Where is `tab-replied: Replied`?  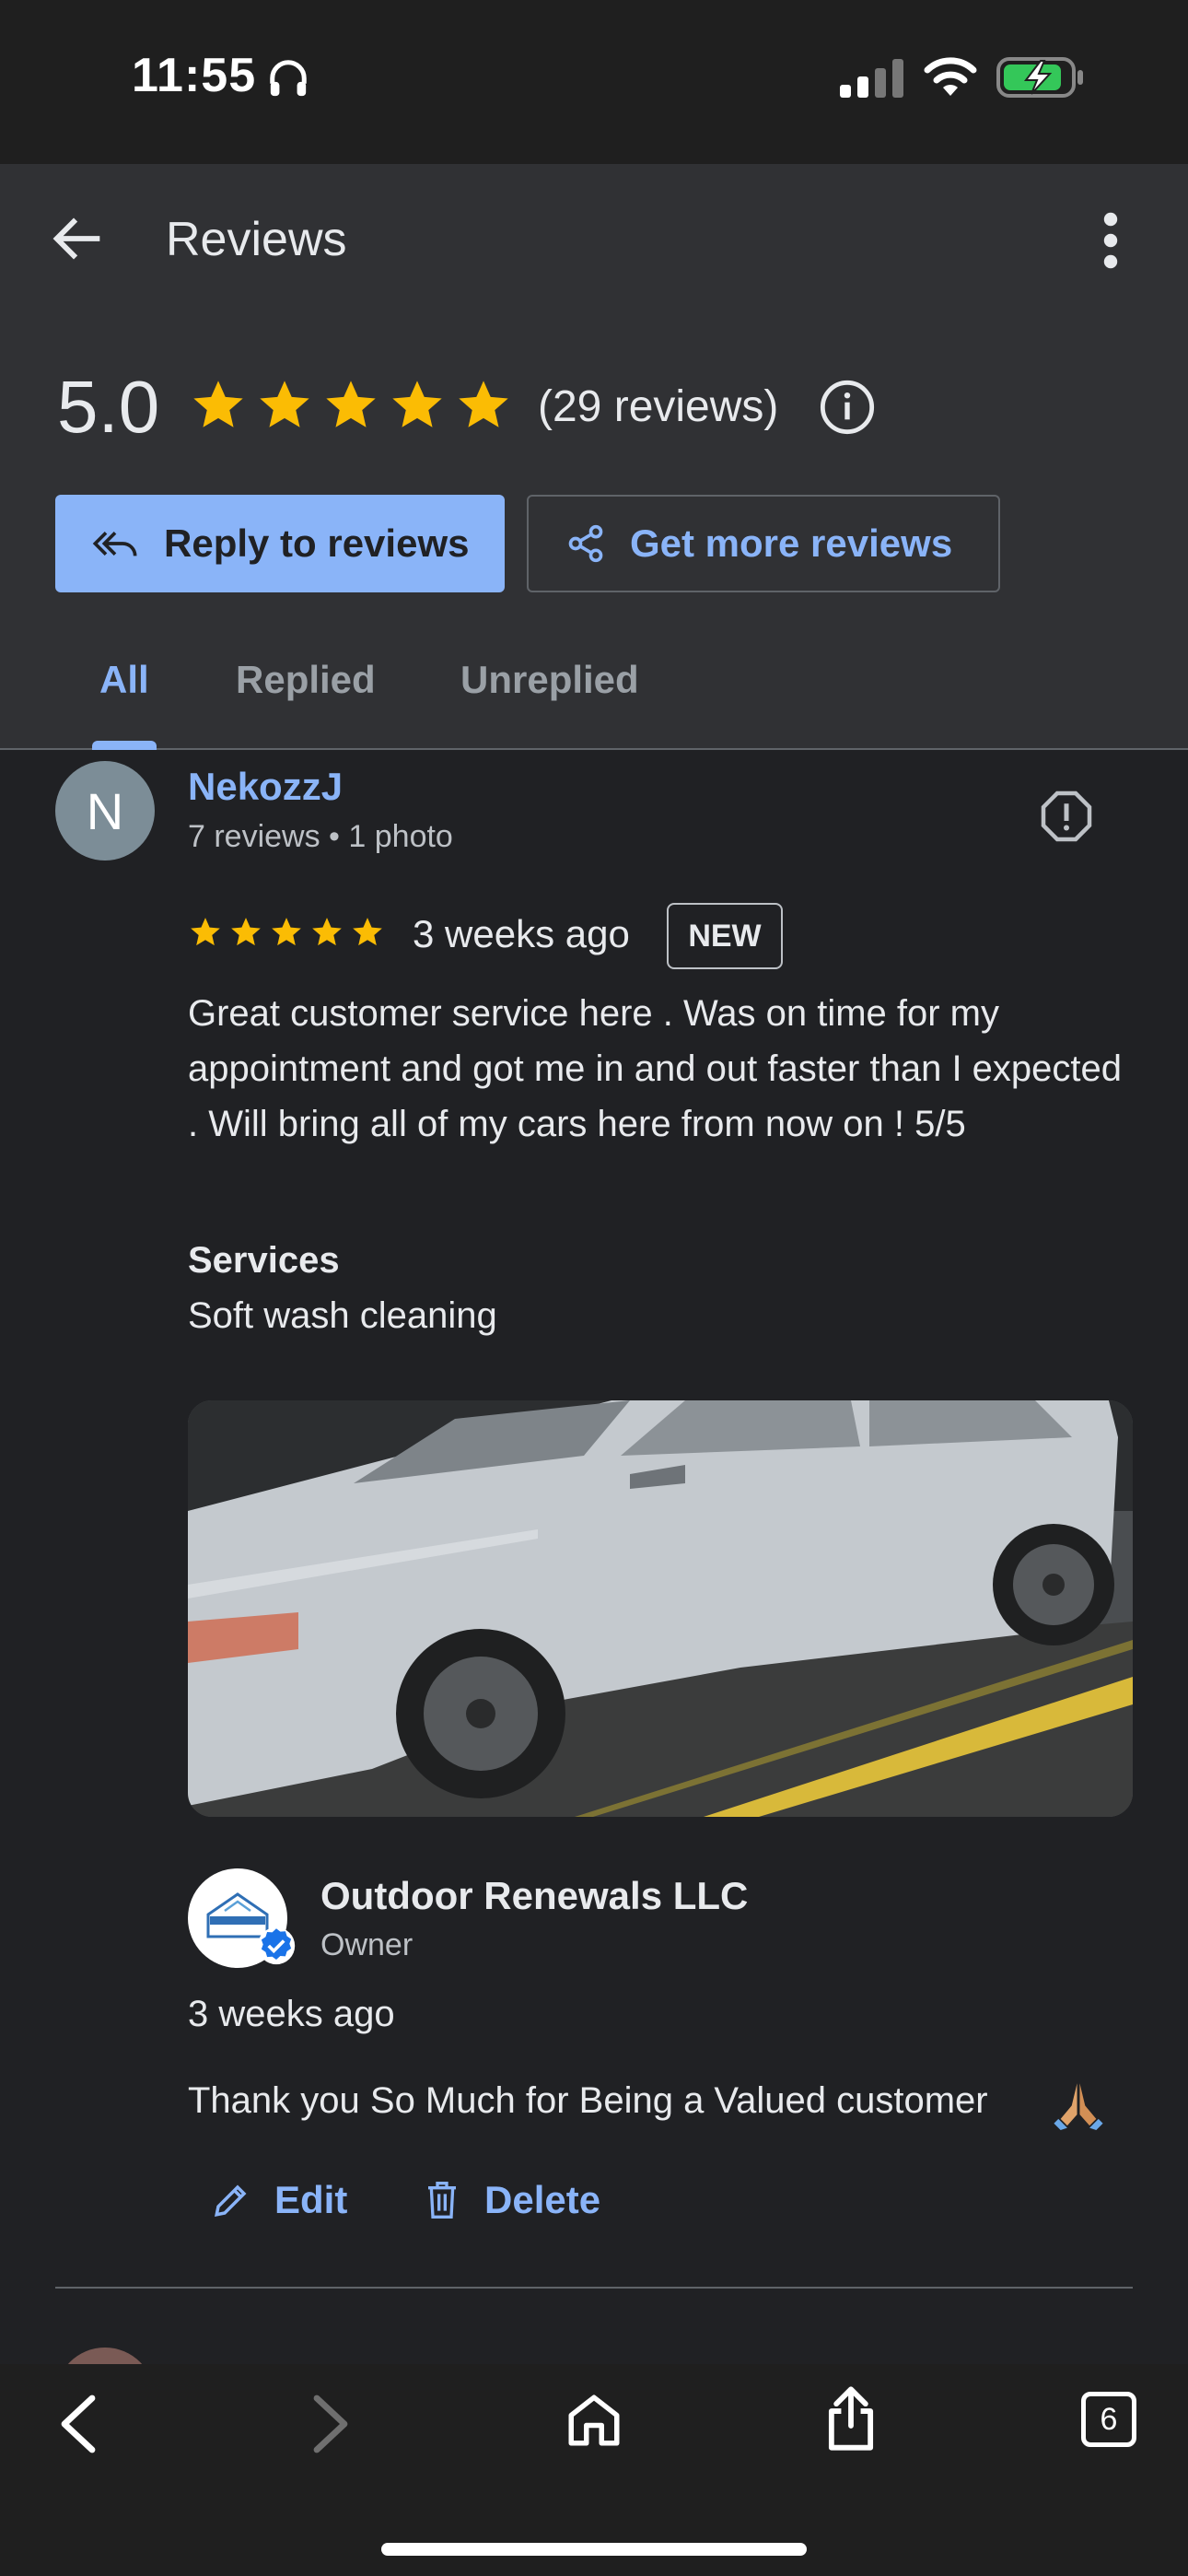 tab-replied: Replied is located at coordinates (306, 680).